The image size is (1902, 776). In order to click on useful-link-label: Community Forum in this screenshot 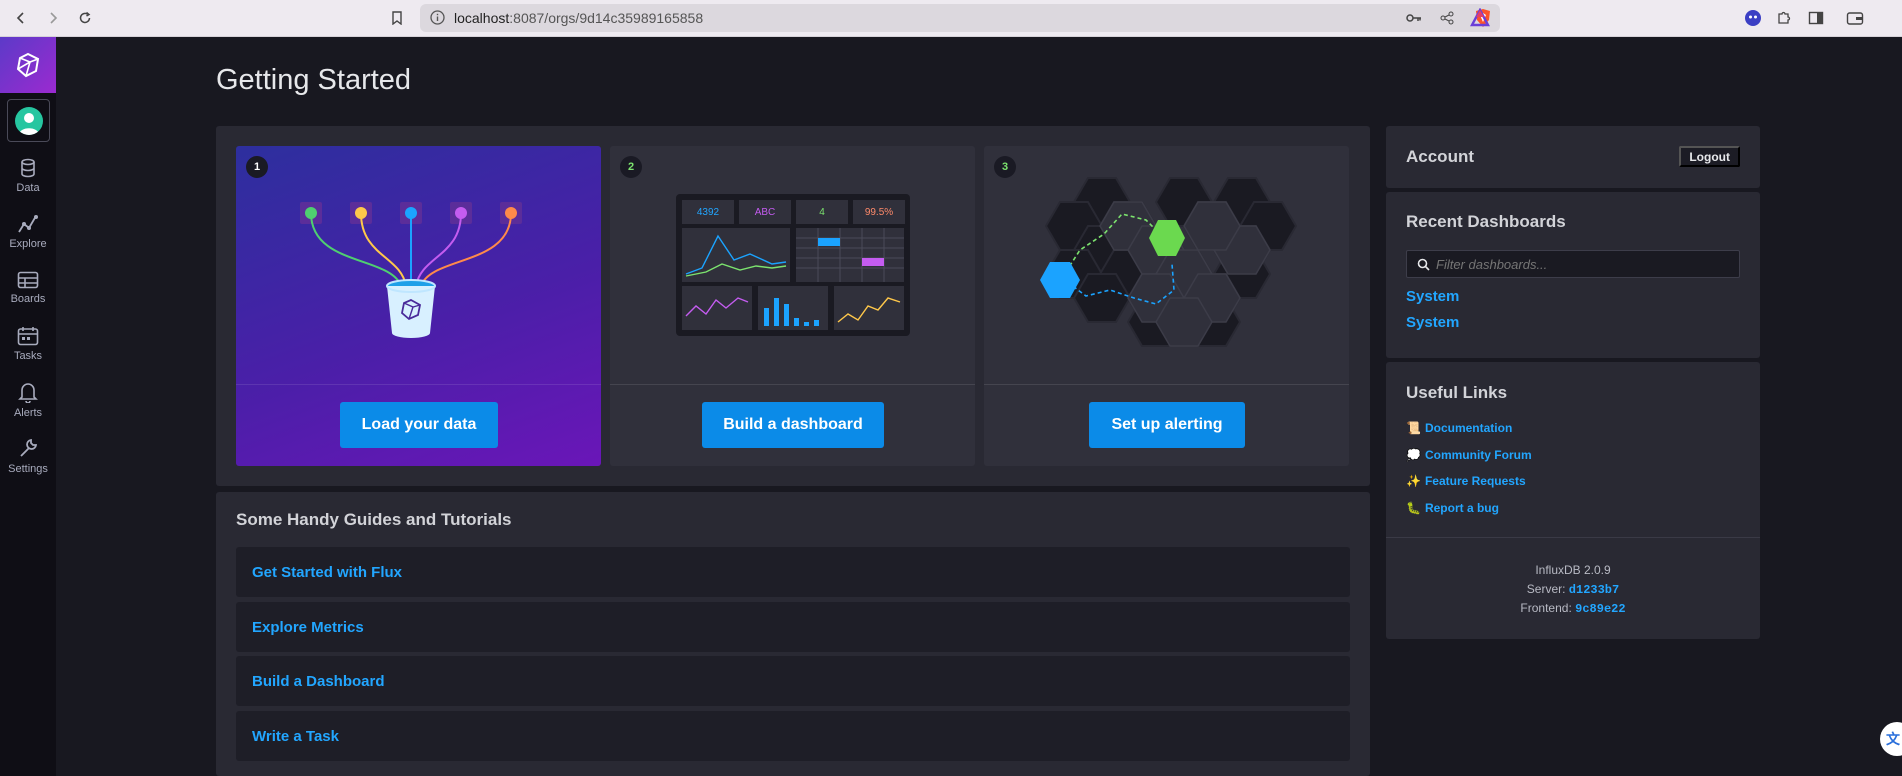, I will do `click(1478, 455)`.